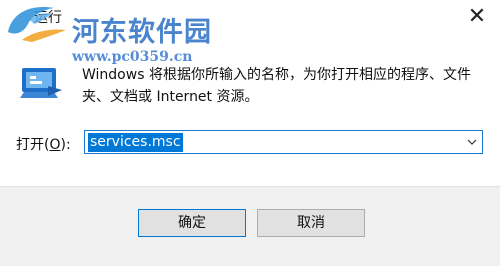  I want to click on watermark-logo, so click(37, 24).